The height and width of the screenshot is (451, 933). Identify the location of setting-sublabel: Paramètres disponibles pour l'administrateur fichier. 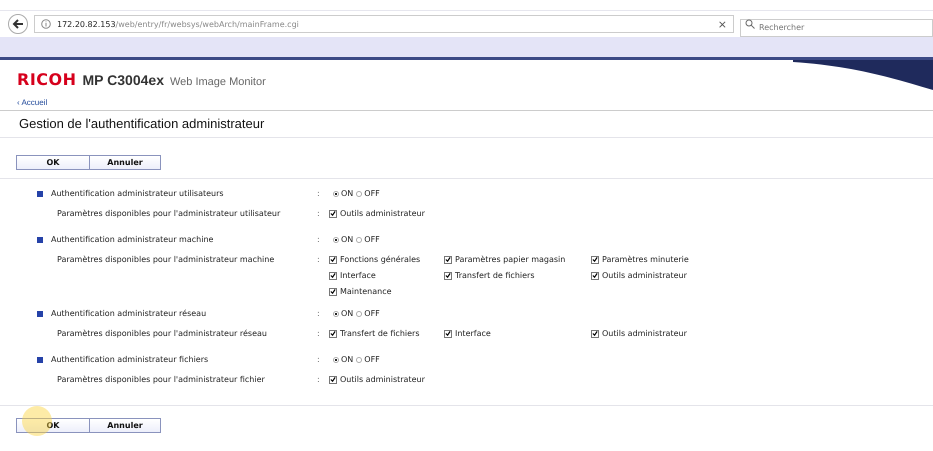
(161, 379).